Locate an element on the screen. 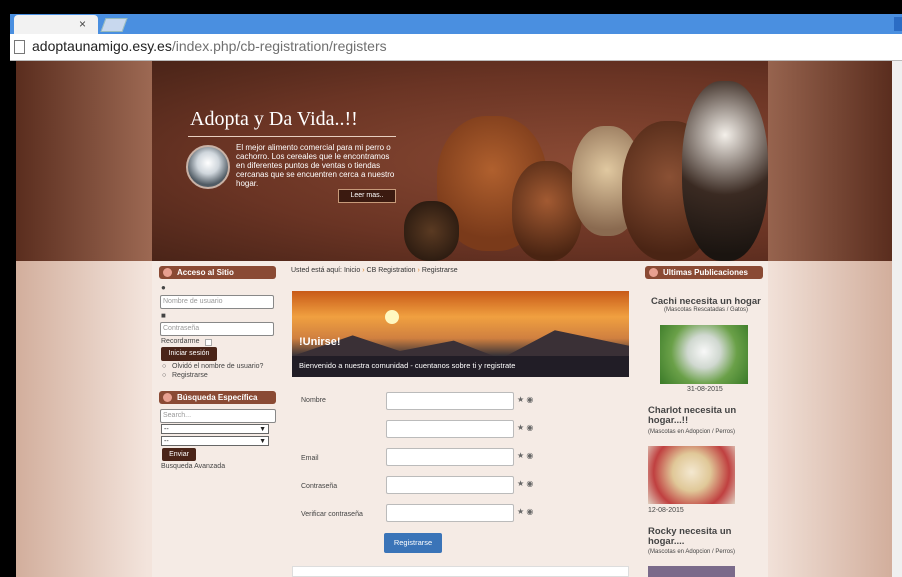  breadcrumb-item-current: Registrarse is located at coordinates (439, 270).